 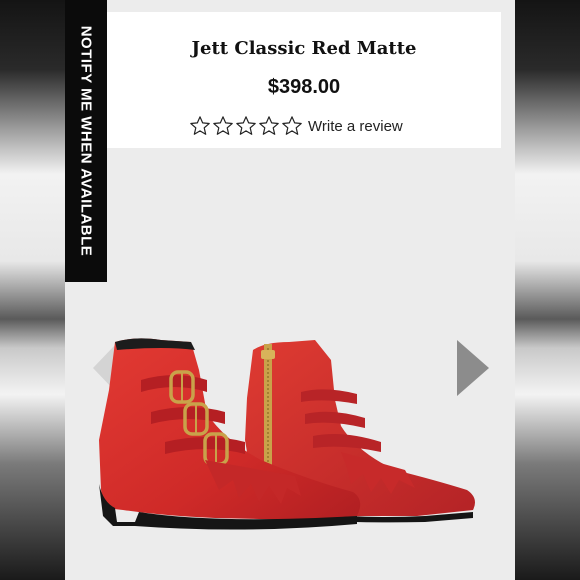 What do you see at coordinates (304, 48) in the screenshot?
I see `product-title: Jett Classic Red Matte` at bounding box center [304, 48].